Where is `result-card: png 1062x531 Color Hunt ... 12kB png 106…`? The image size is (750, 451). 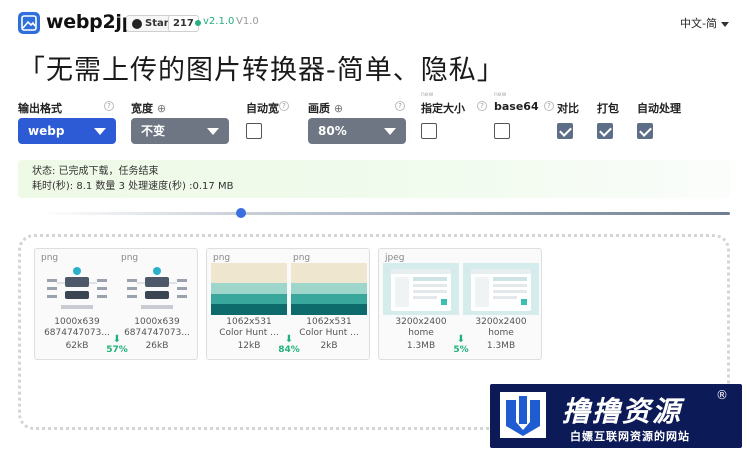 result-card: png 1062x531 Color Hunt ... 12kB png 106… is located at coordinates (288, 304).